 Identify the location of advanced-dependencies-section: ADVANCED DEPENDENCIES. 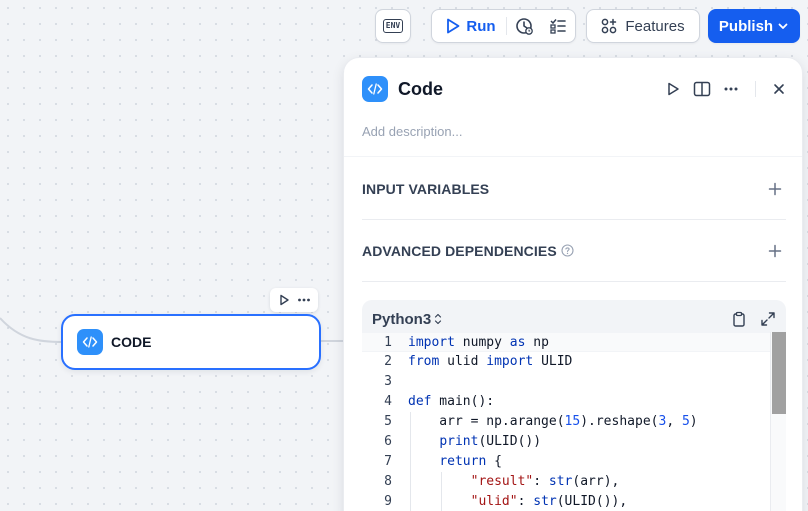
(574, 251).